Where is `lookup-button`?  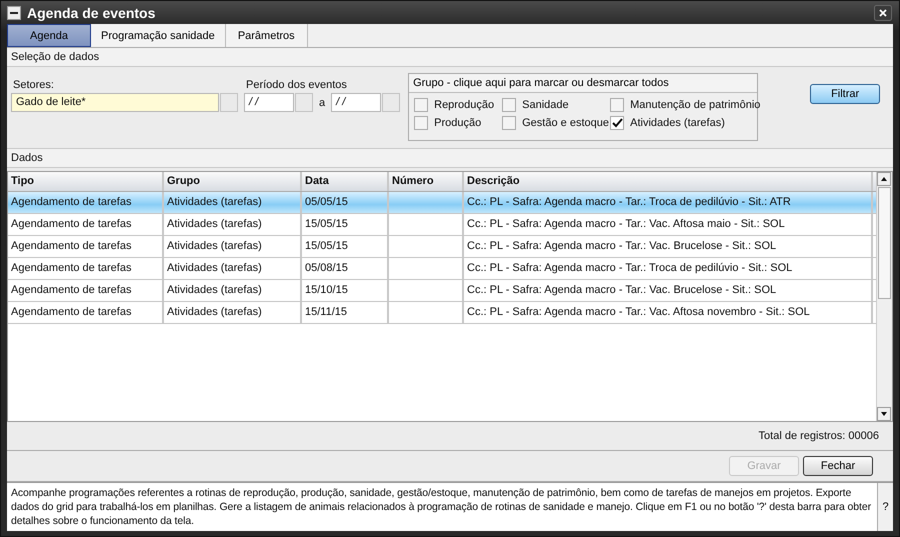 lookup-button is located at coordinates (229, 102).